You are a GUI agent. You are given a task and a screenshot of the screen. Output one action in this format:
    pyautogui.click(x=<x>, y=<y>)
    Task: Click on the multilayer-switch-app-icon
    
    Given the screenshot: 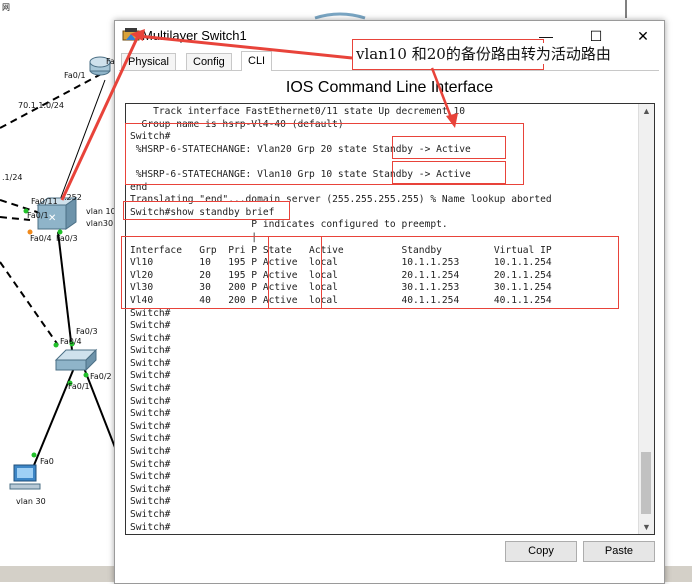 What is the action you would take?
    pyautogui.click(x=131, y=34)
    